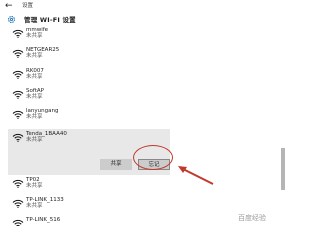 This screenshot has height=240, width=320. Describe the element at coordinates (9, 6) in the screenshot. I see `back-arrow-icon: ←` at that location.